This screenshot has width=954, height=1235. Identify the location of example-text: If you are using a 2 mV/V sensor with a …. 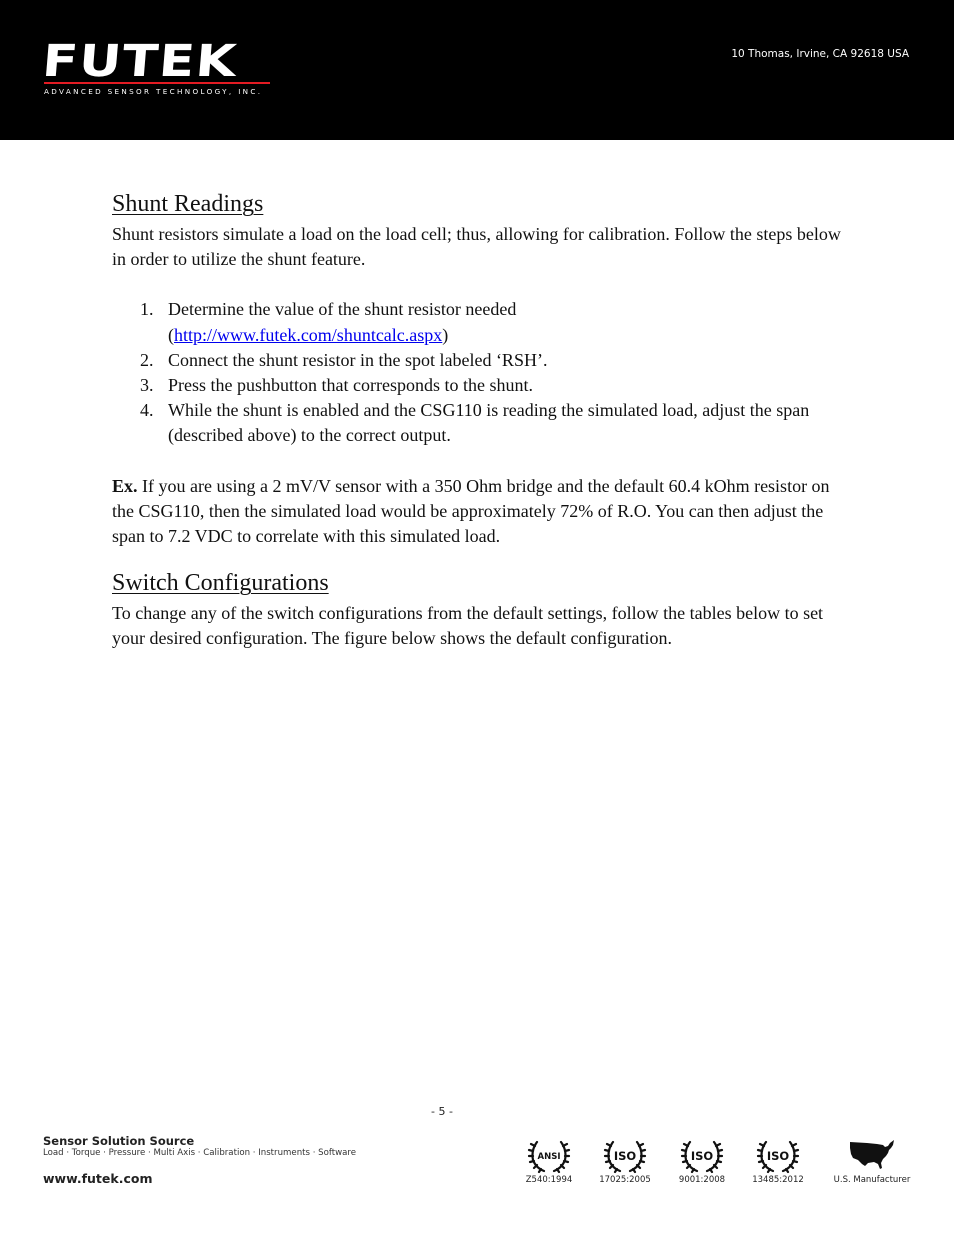
(471, 511).